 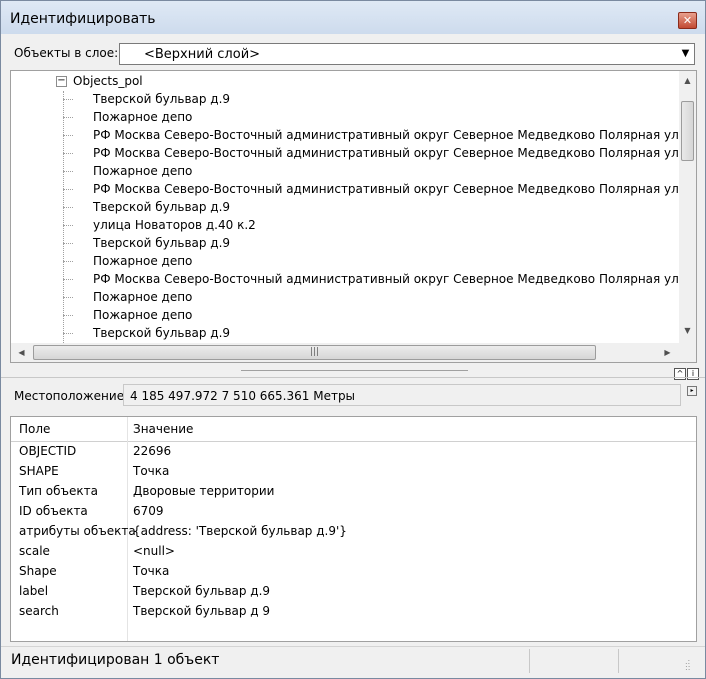 I want to click on horizontal-scroll-thumb: |||, so click(x=314, y=352).